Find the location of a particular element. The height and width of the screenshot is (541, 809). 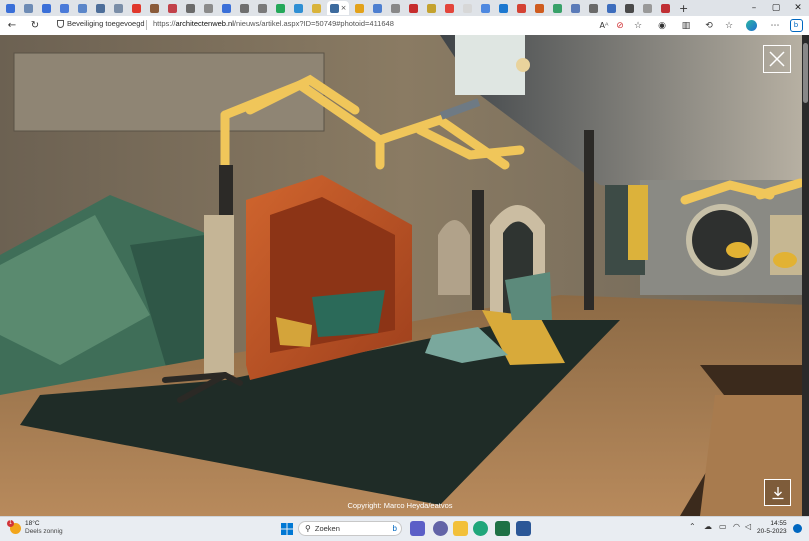

refresh-button: ↻ is located at coordinates (35, 25).